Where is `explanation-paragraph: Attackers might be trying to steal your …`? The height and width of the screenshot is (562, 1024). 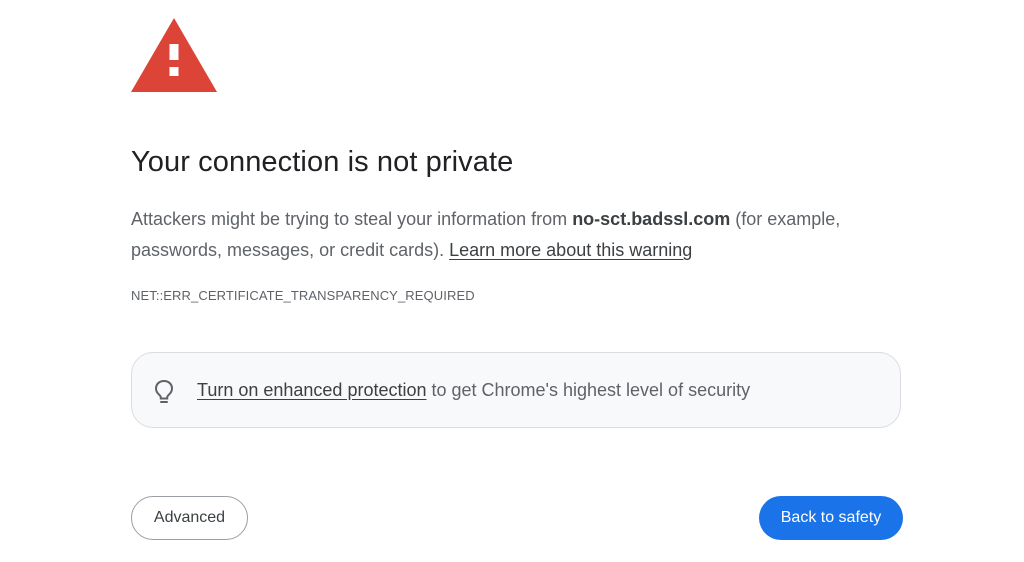
explanation-paragraph: Attackers might be trying to steal your … is located at coordinates (521, 235).